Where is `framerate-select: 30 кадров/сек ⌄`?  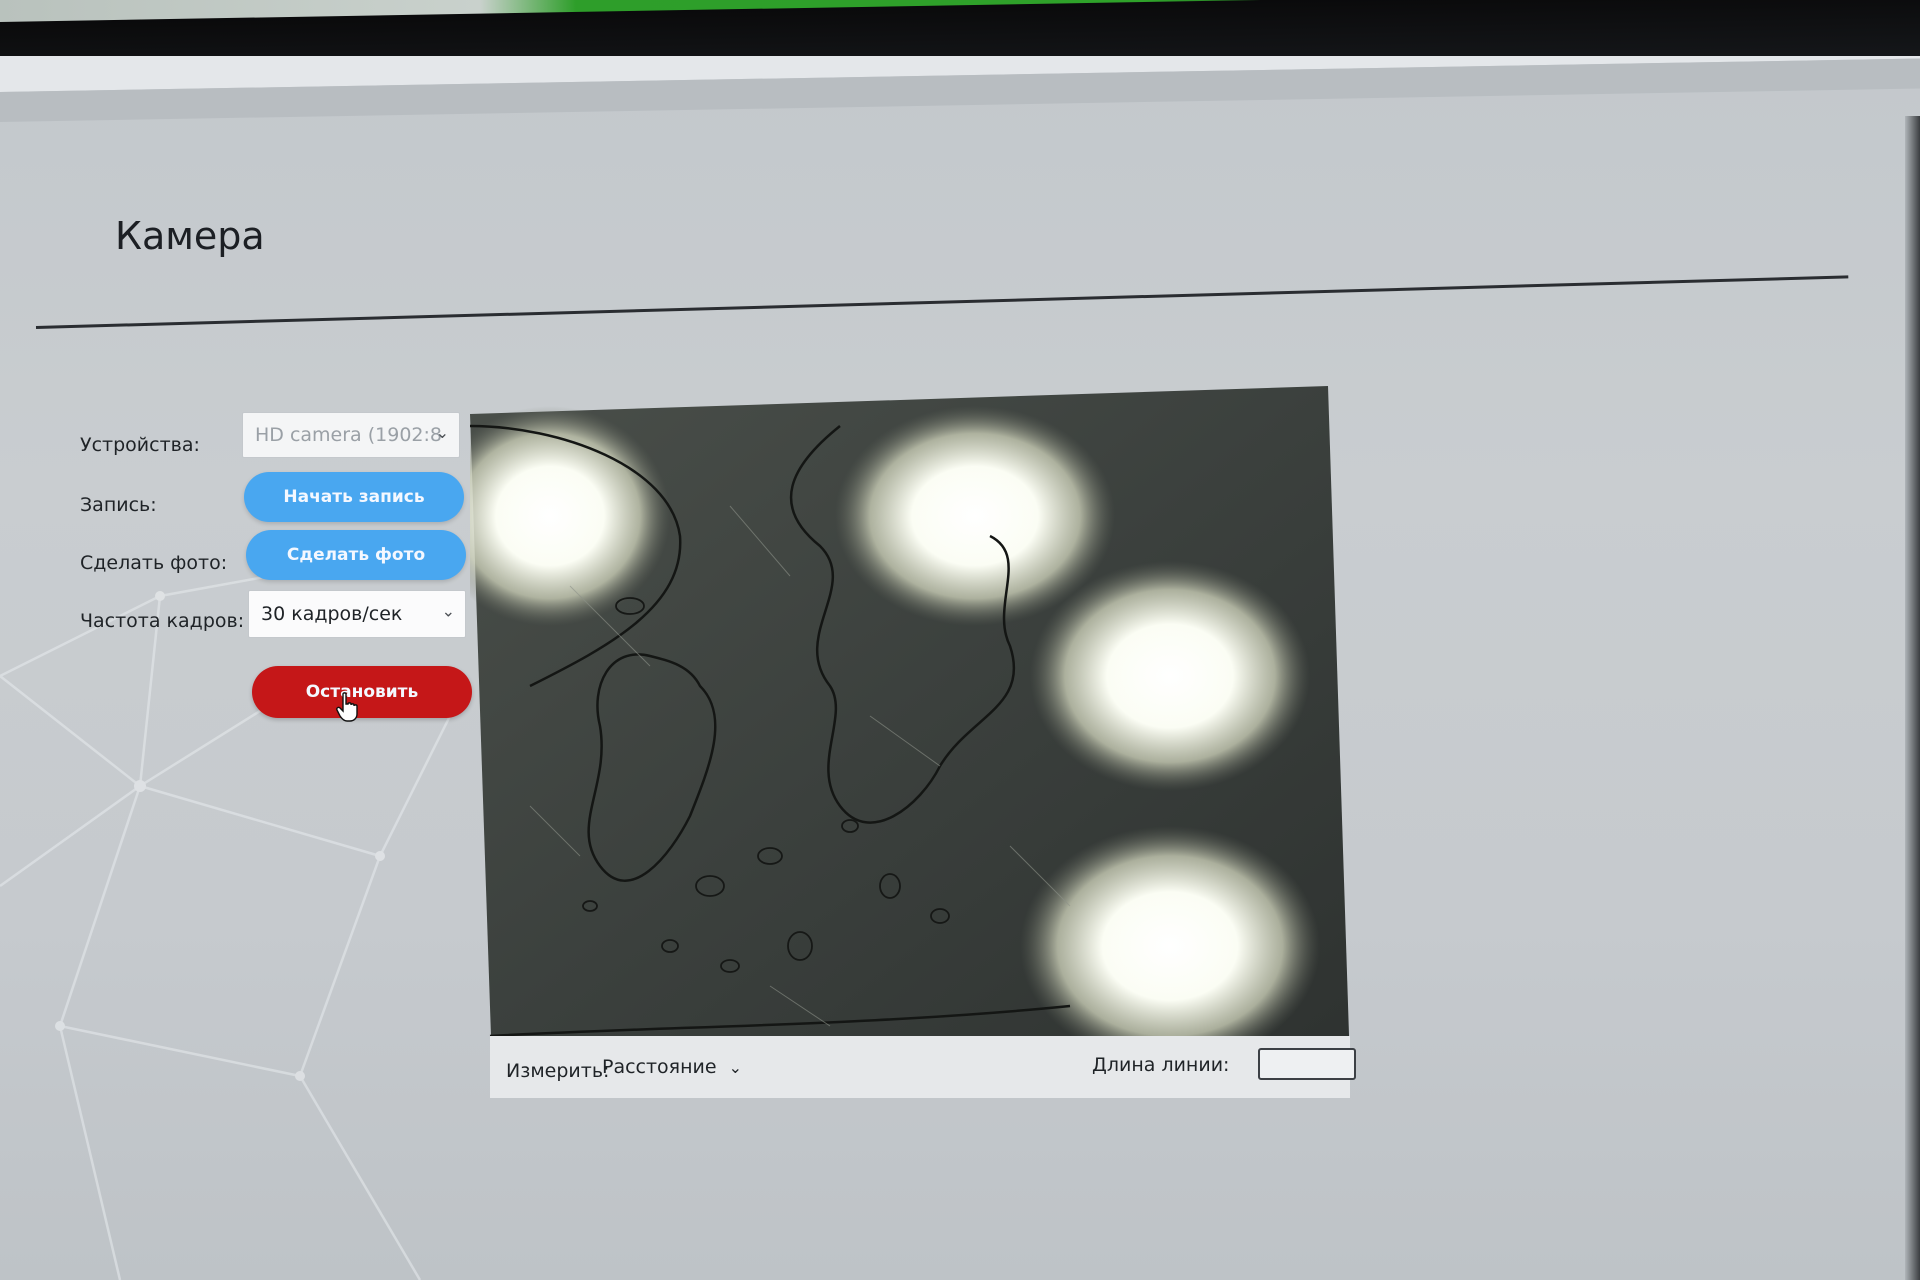 framerate-select: 30 кадров/сек ⌄ is located at coordinates (357, 614).